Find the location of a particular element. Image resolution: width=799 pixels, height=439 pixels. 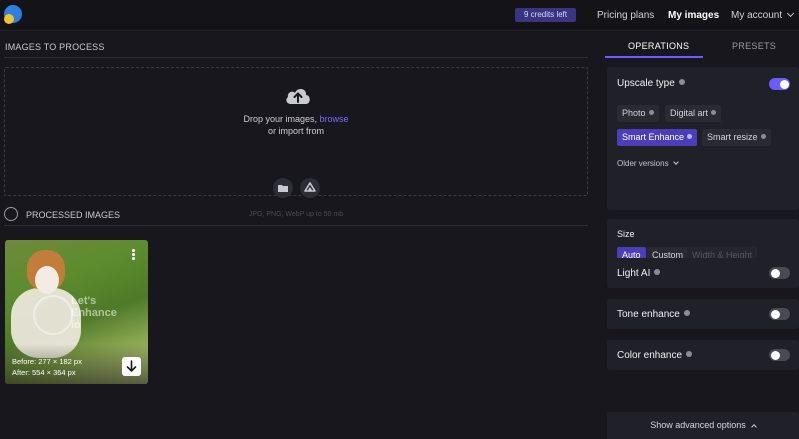

color-enhance-label: Color enhance is located at coordinates (650, 355).